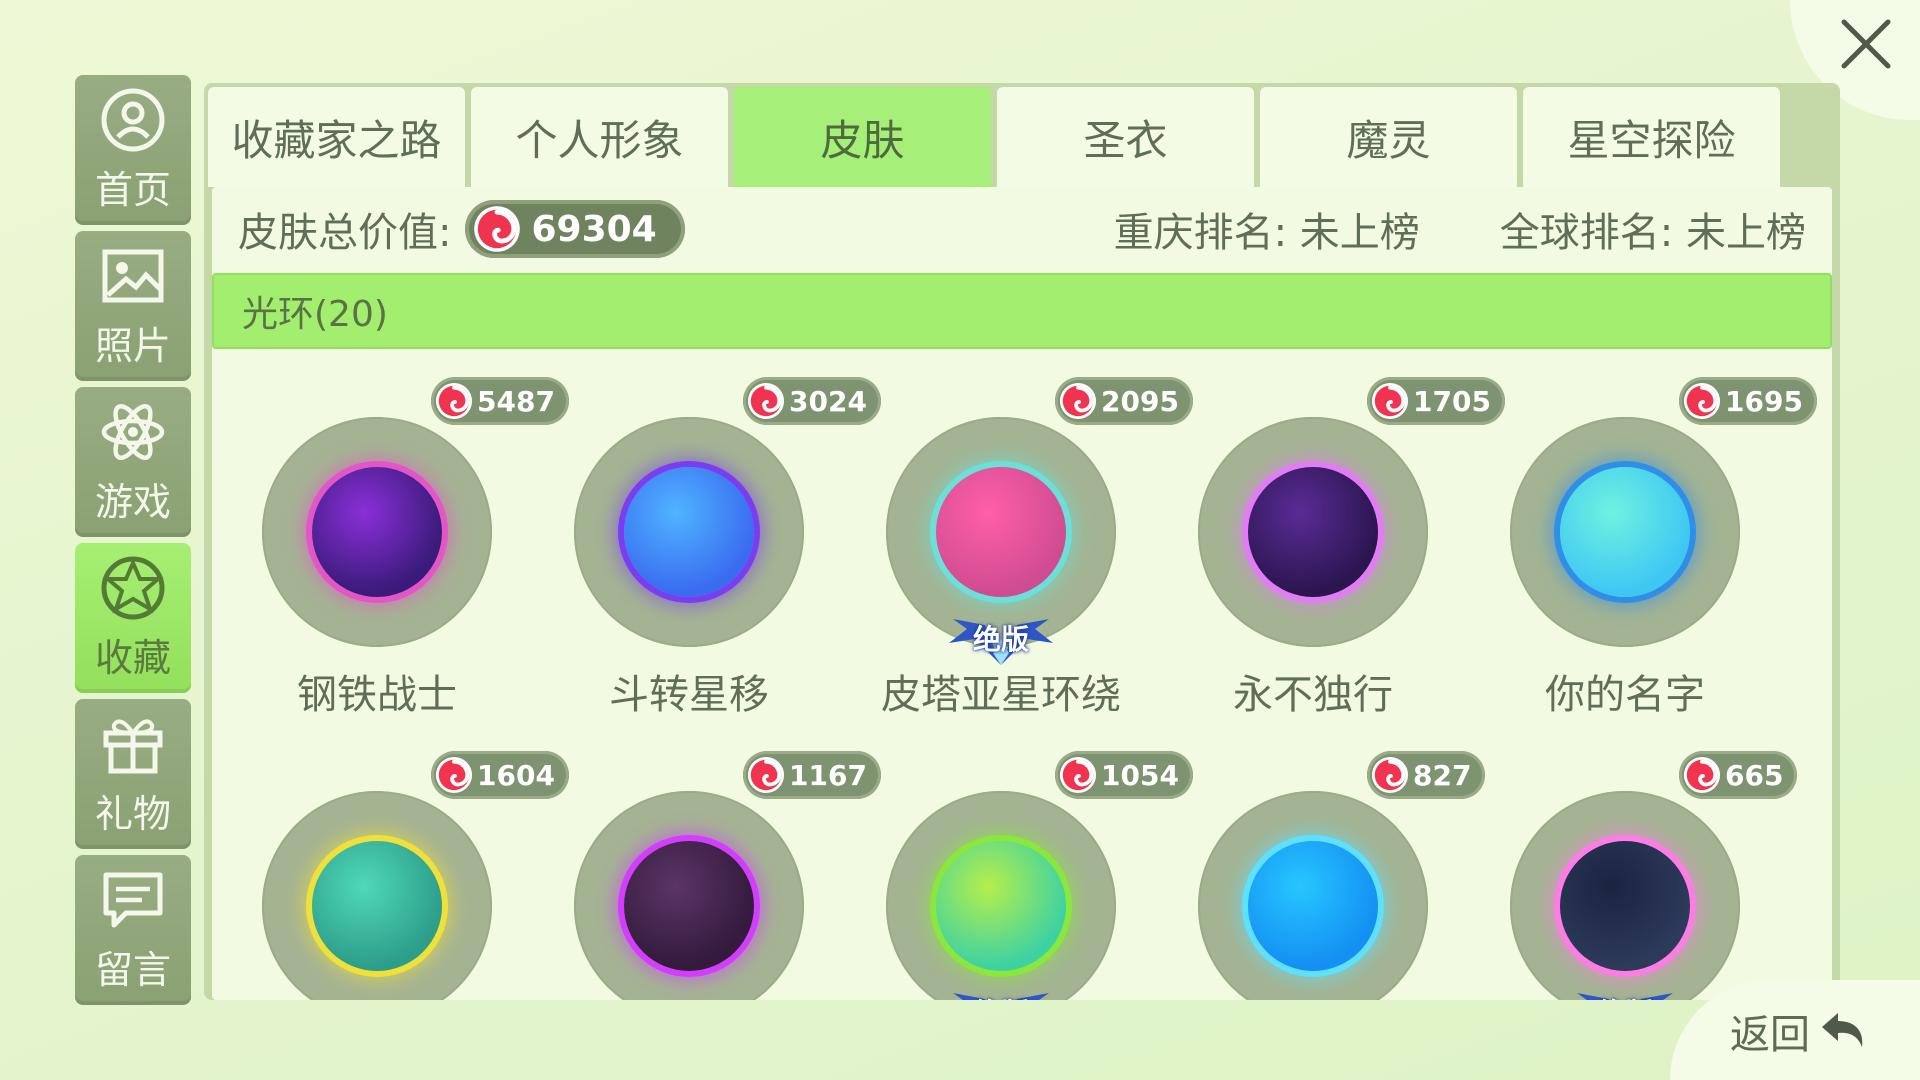  What do you see at coordinates (133, 899) in the screenshot?
I see `message-icon` at bounding box center [133, 899].